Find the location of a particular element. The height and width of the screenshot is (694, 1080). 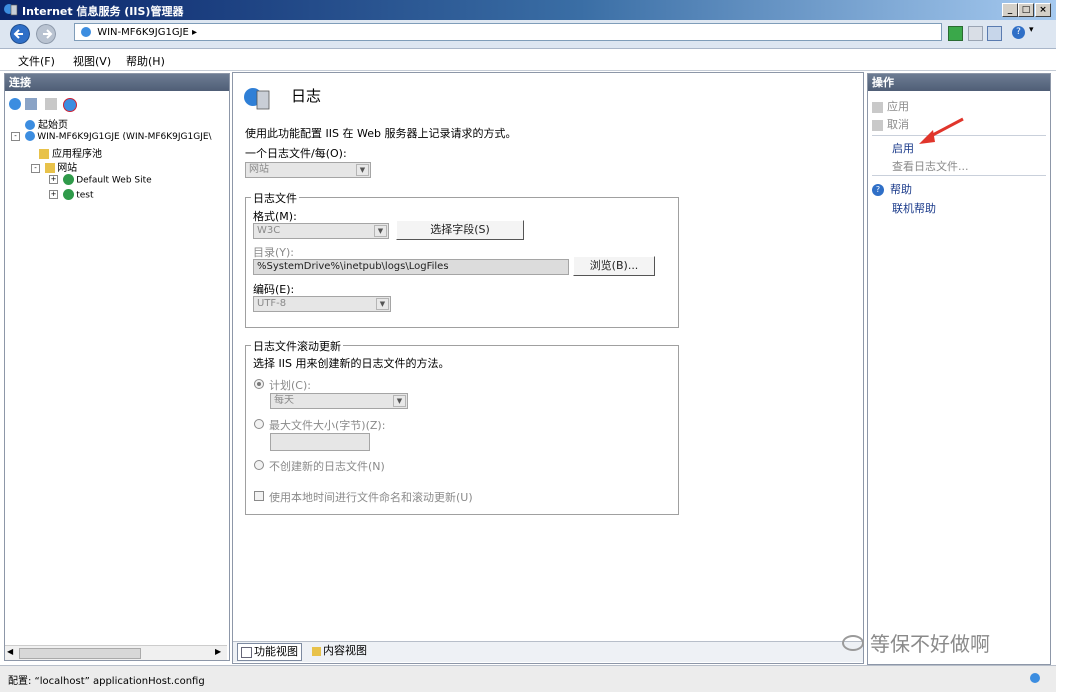

action-online-help: 联机帮助 is located at coordinates (914, 208).